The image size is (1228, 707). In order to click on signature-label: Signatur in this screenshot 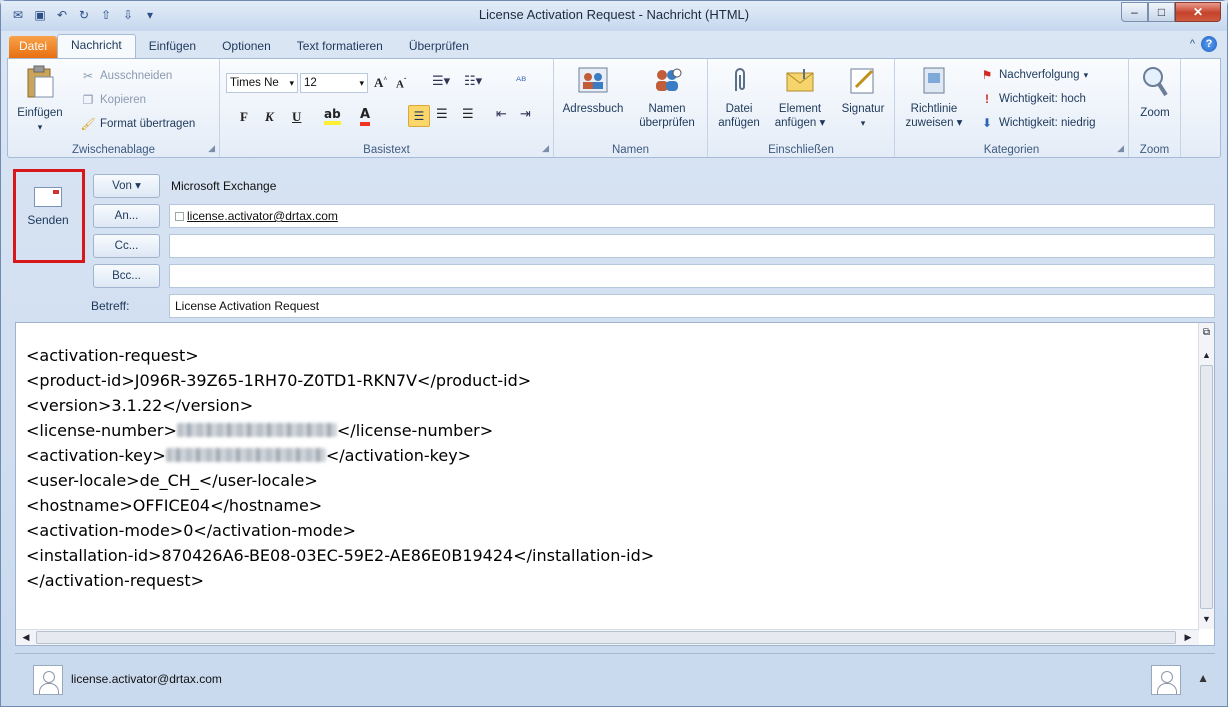, I will do `click(863, 109)`.